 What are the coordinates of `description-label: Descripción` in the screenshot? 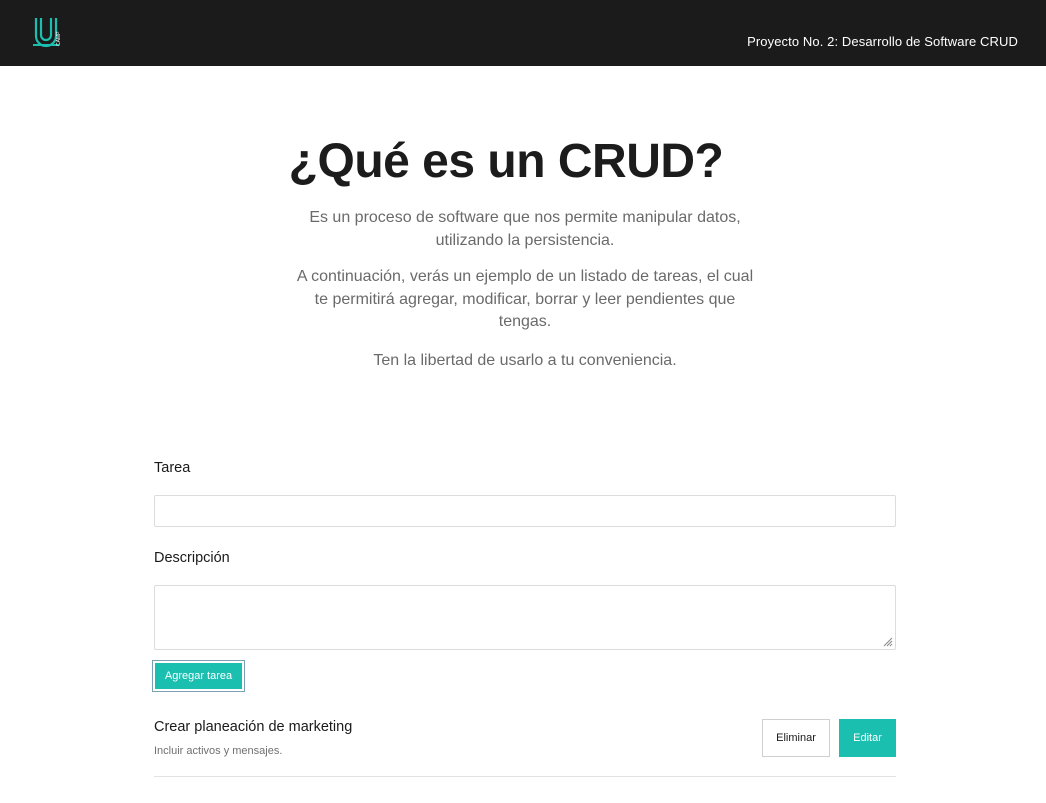 It's located at (192, 558).